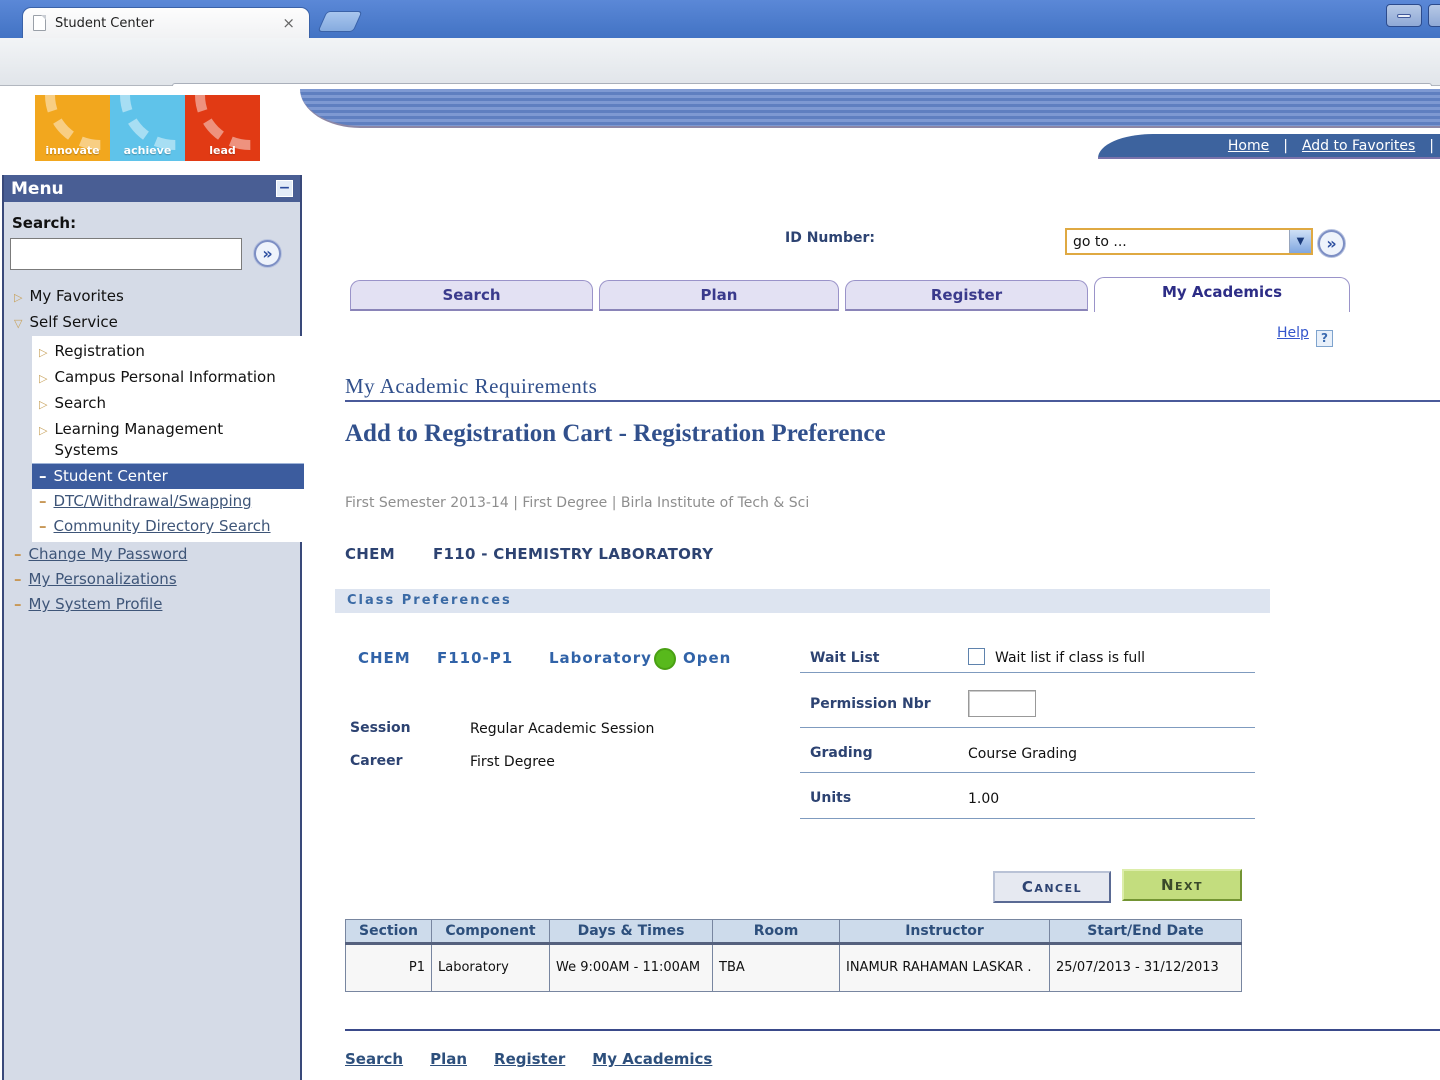 Image resolution: width=1440 pixels, height=1080 pixels. Describe the element at coordinates (103, 579) in the screenshot. I see `sidebar-item-link: My Personalizations` at that location.